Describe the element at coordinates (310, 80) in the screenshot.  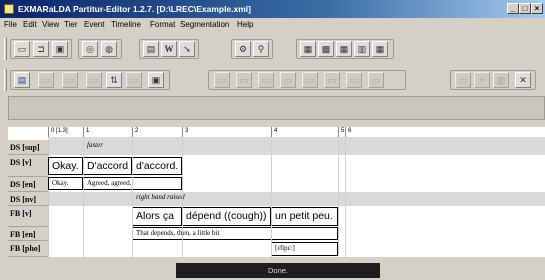
I see `event-tool5-icon: ▭` at that location.